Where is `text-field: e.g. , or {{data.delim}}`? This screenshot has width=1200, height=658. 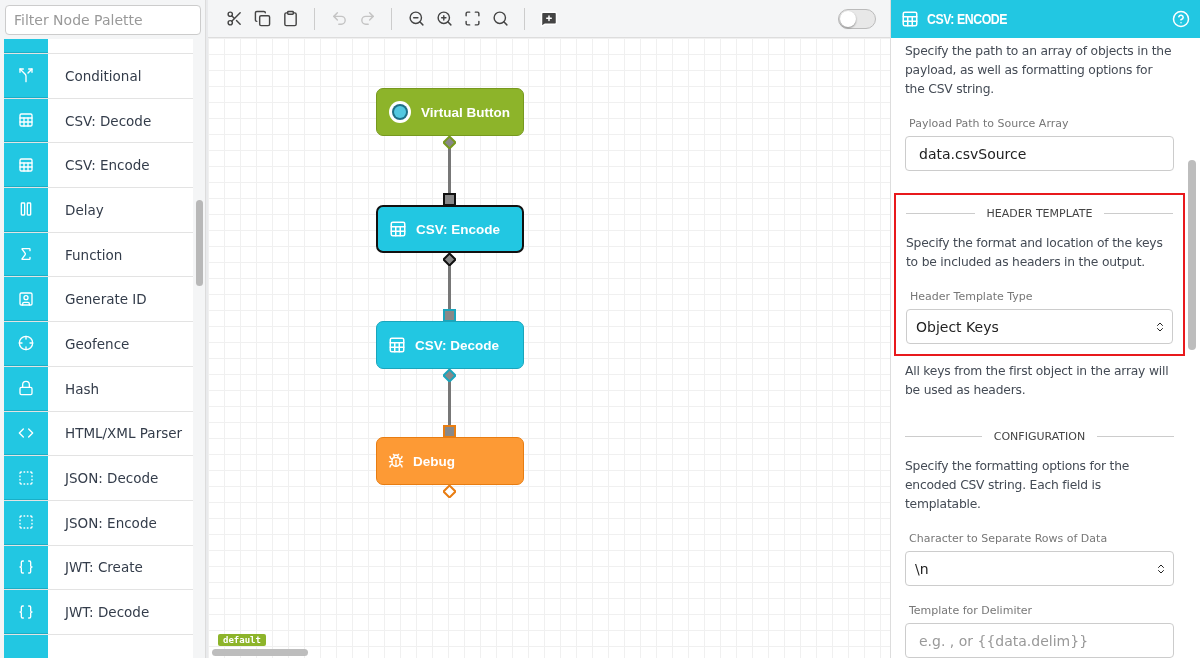
text-field: e.g. , or {{data.delim}} is located at coordinates (1039, 640).